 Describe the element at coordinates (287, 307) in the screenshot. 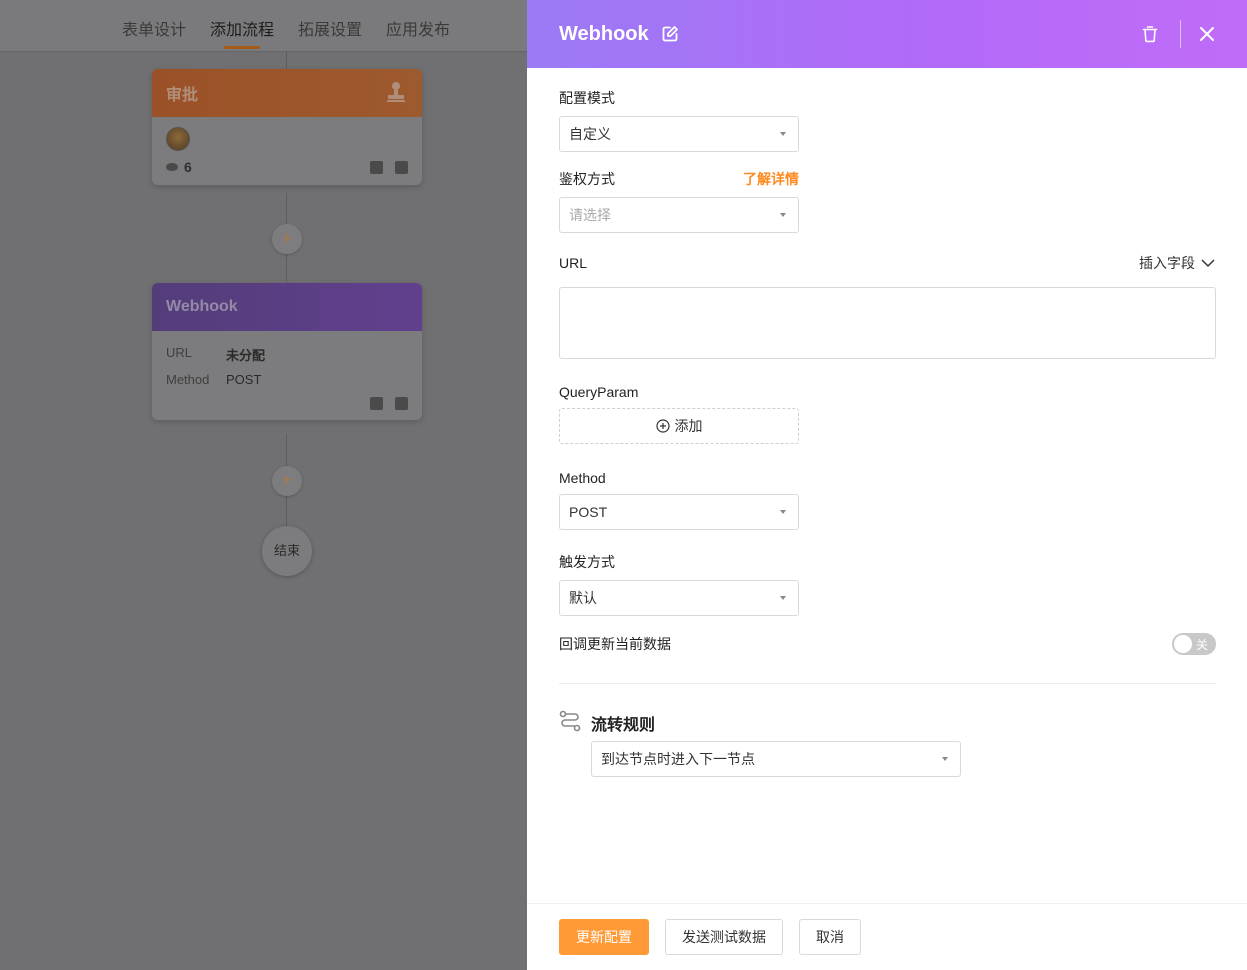

I see `webhook-node-header: Webhook` at that location.